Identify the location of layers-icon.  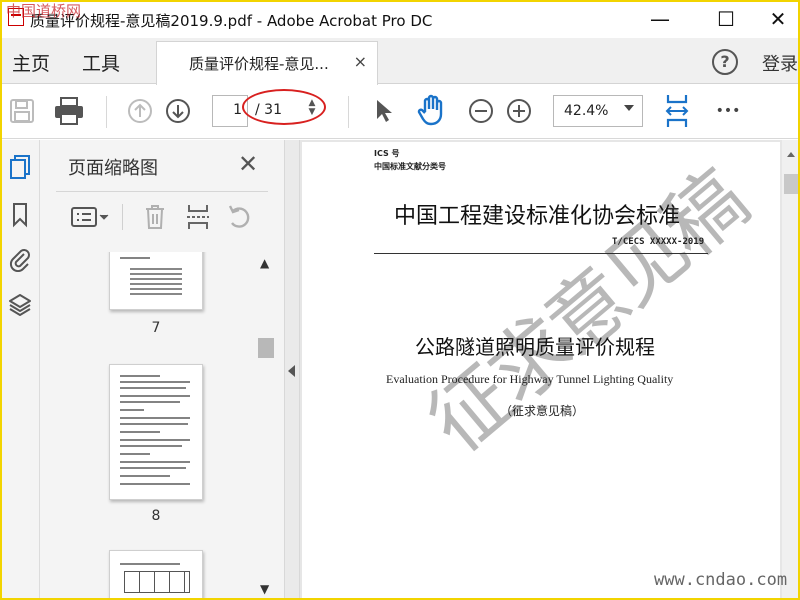
(20, 305).